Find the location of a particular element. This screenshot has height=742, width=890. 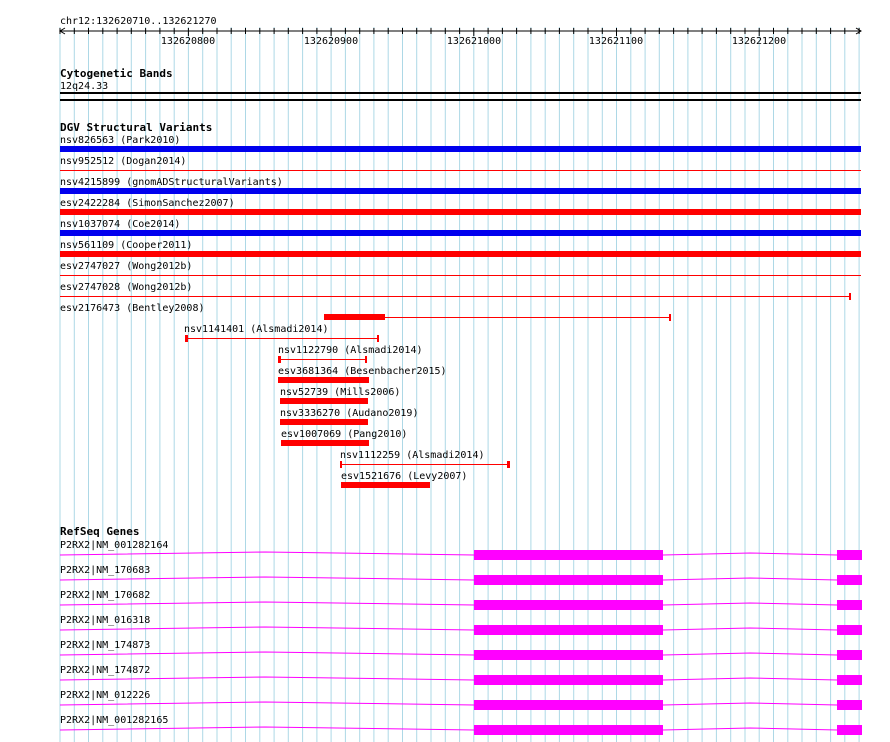

band-label: 12q24.33 is located at coordinates (84, 86).